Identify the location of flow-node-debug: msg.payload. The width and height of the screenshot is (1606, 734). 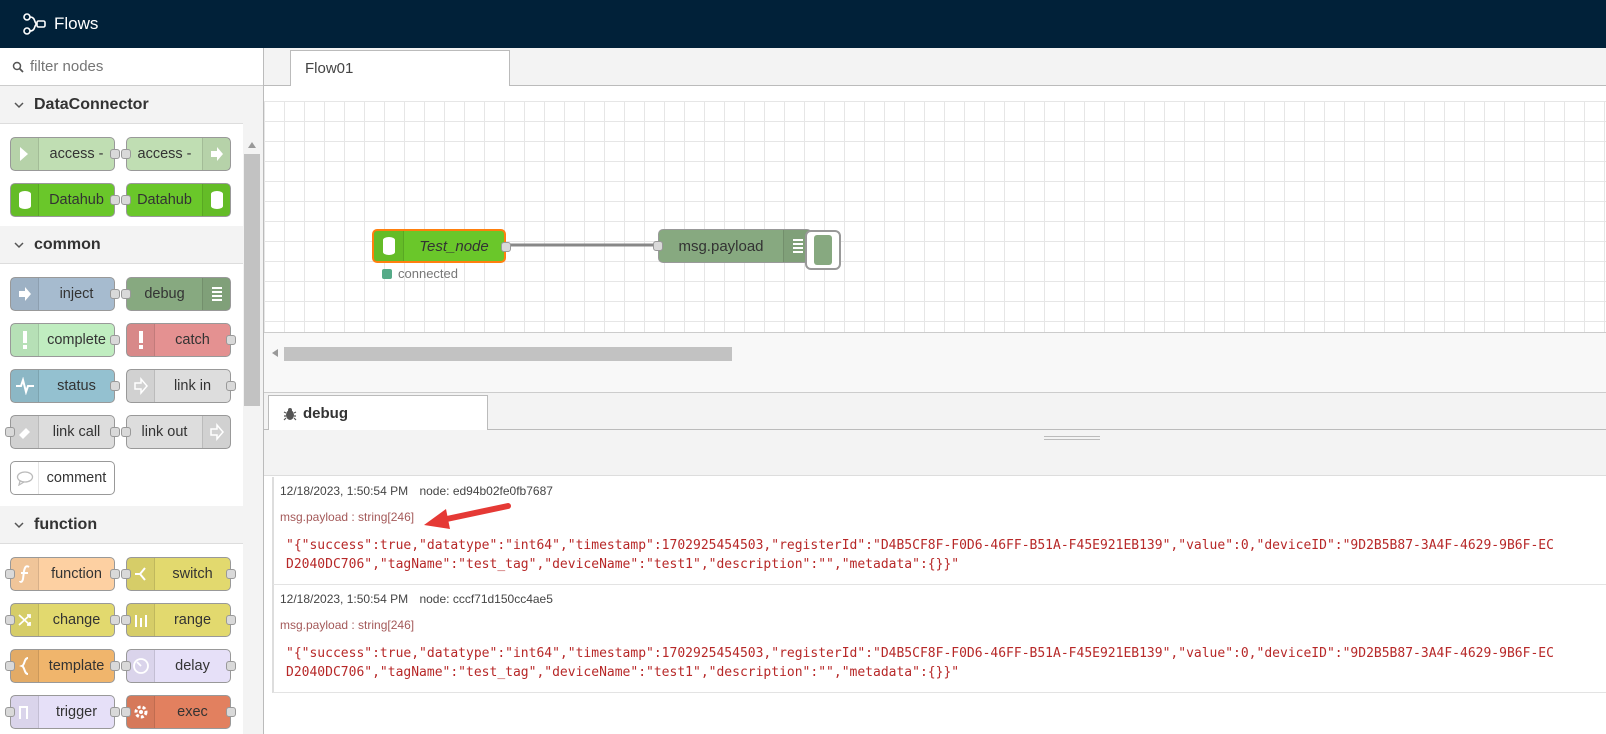
(732, 246).